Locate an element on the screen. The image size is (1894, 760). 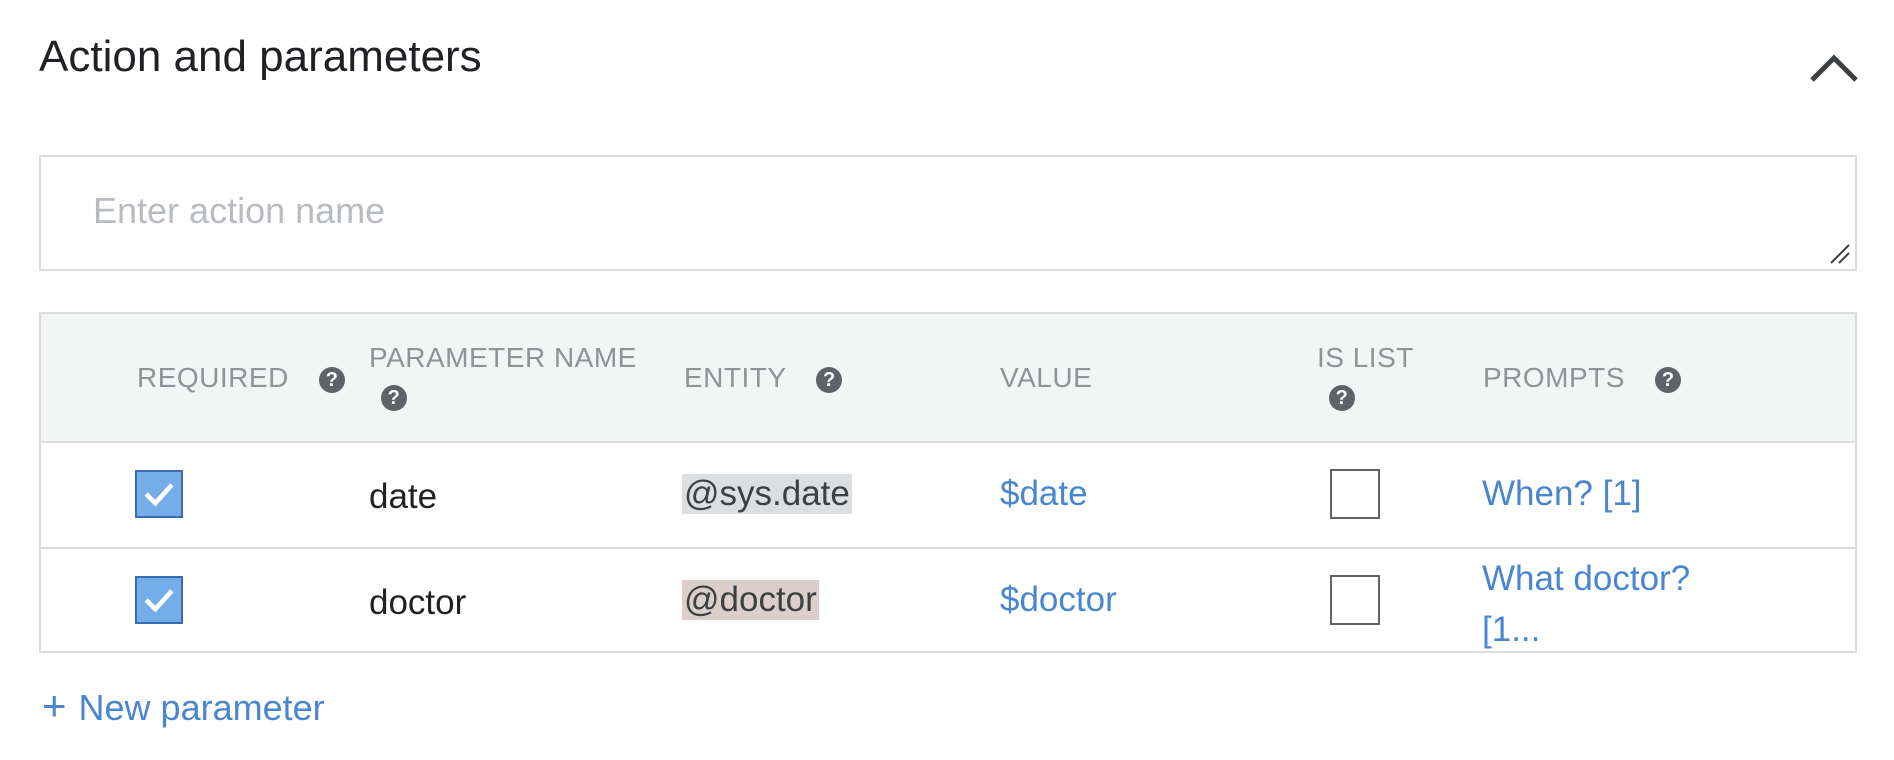
header-prompts: PROMPTS ? is located at coordinates (1582, 378).